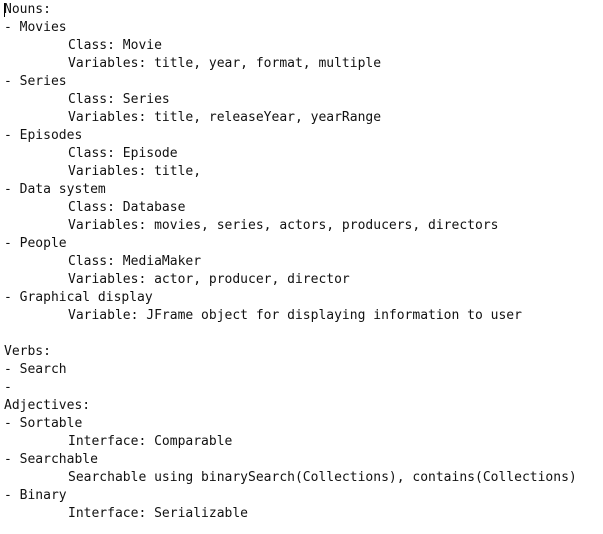  What do you see at coordinates (8, 387) in the screenshot?
I see `text-line: -` at bounding box center [8, 387].